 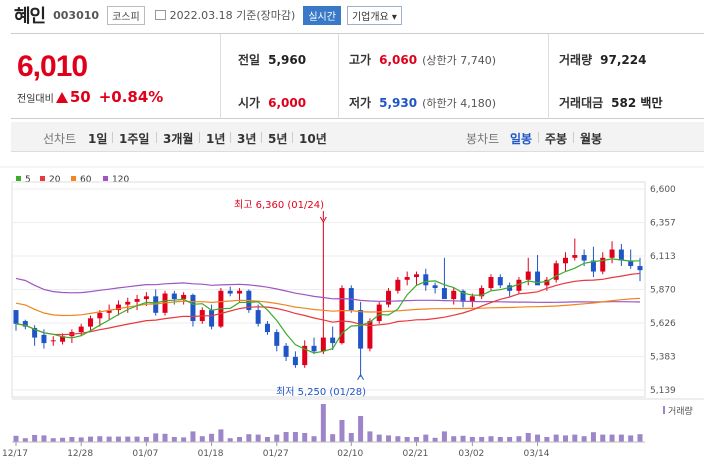 I want to click on tab-3m: 3개월, so click(x=178, y=138).